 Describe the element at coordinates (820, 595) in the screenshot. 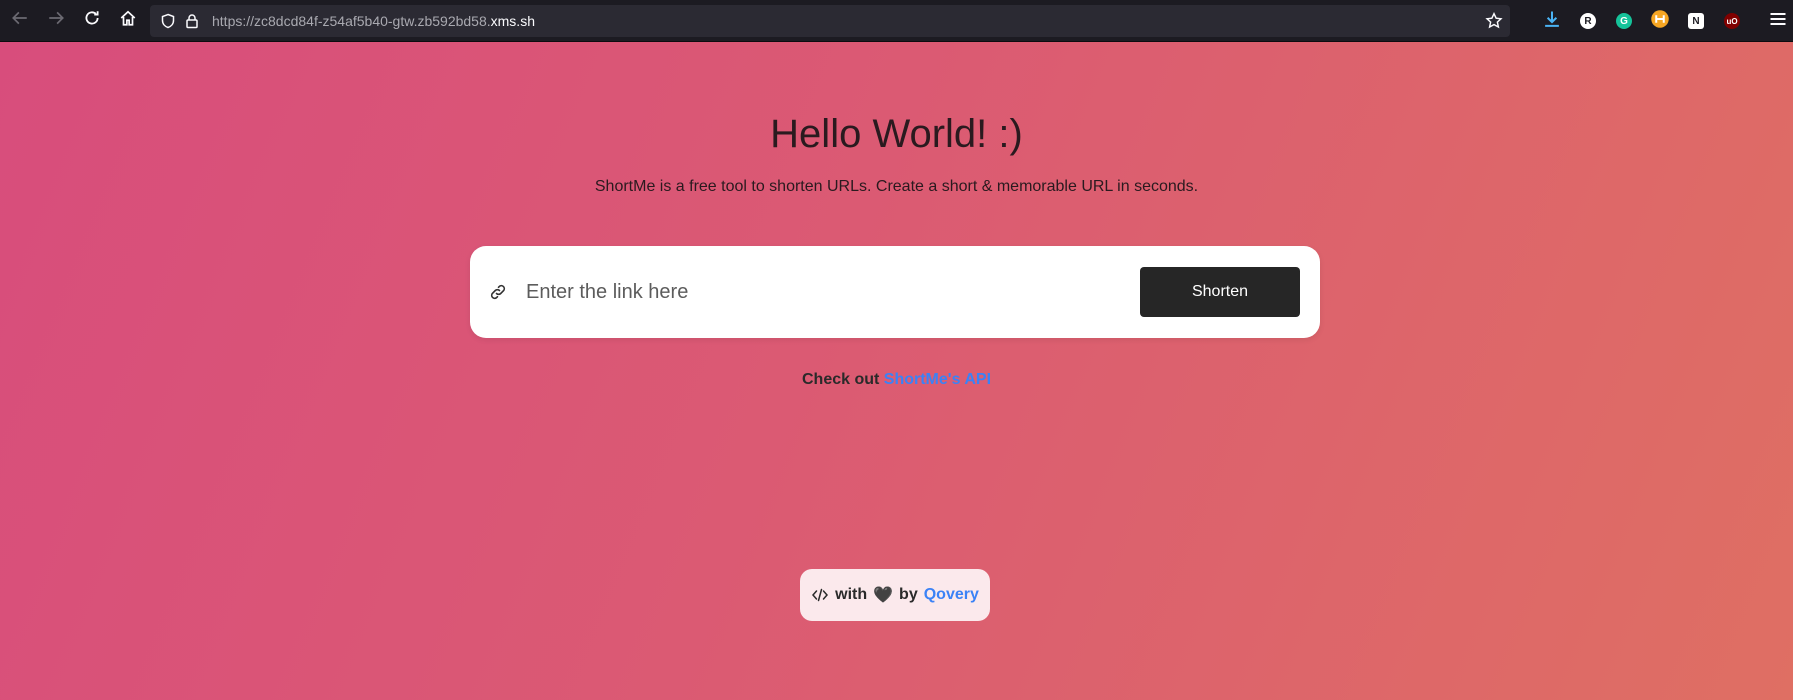

I see `code-icon` at that location.